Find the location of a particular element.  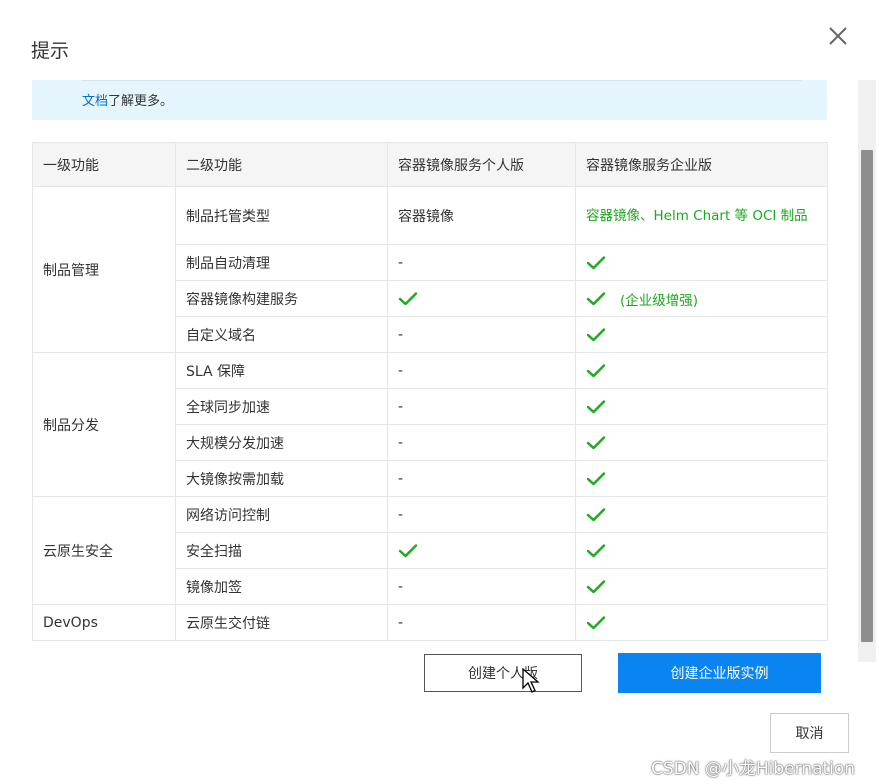

feature-name: 制品自动清理 is located at coordinates (281, 262).